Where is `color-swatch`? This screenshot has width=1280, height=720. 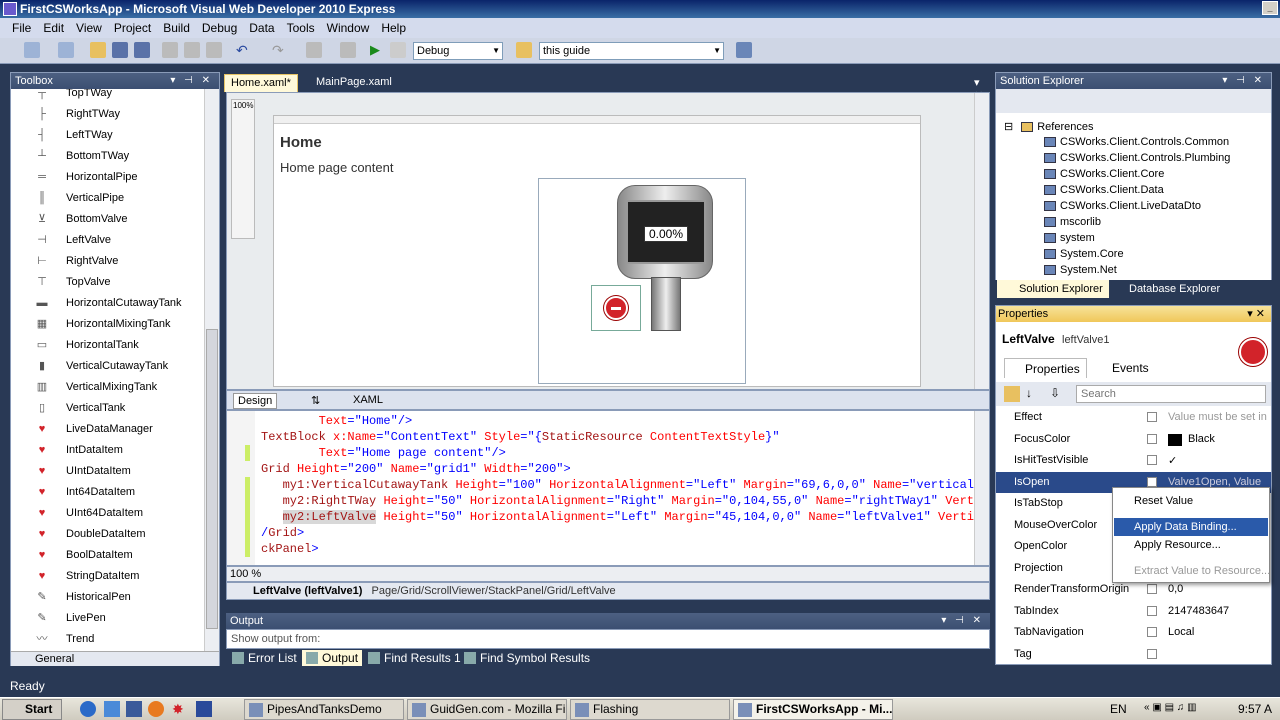 color-swatch is located at coordinates (1175, 439).